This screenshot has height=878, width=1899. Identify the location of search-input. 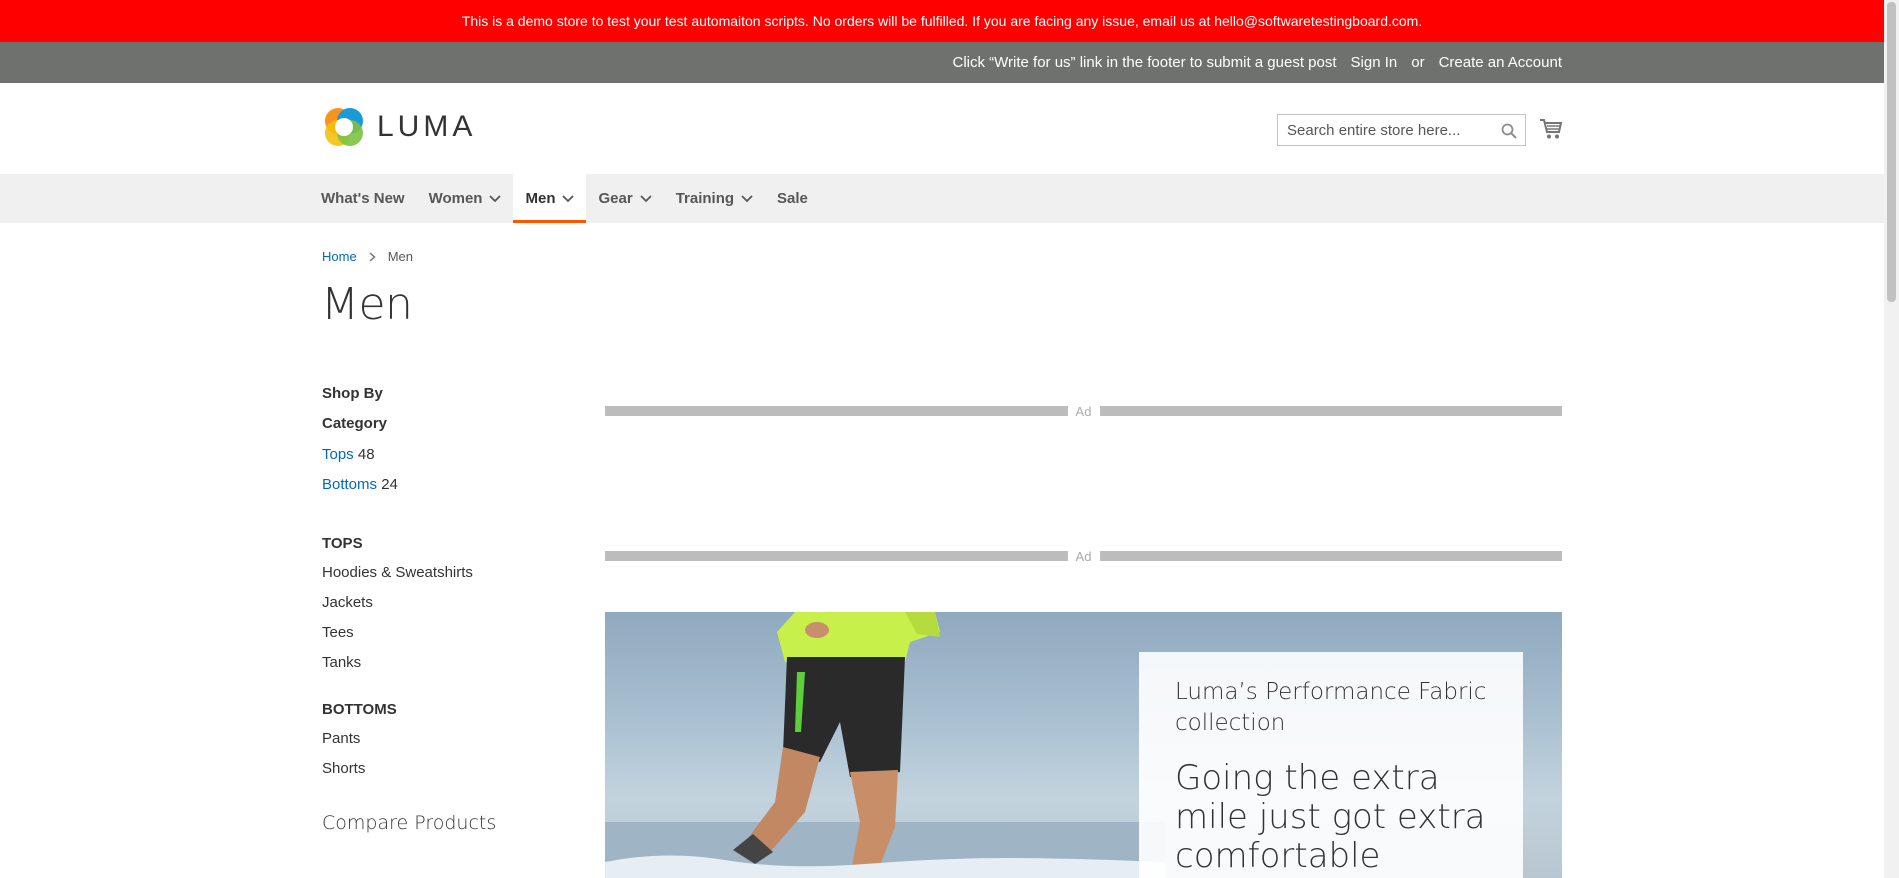
(1387, 130).